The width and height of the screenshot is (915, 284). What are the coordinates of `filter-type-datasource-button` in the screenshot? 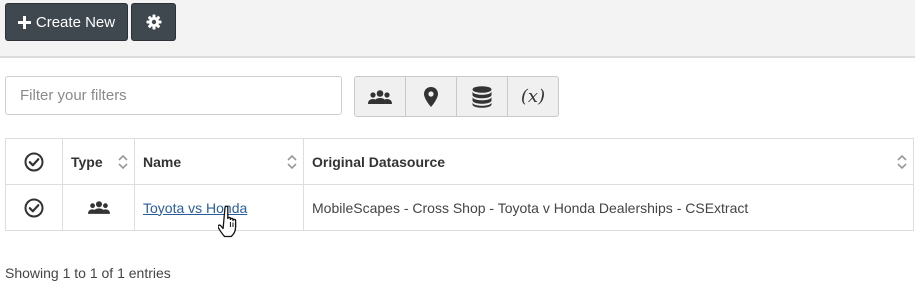 It's located at (482, 96).